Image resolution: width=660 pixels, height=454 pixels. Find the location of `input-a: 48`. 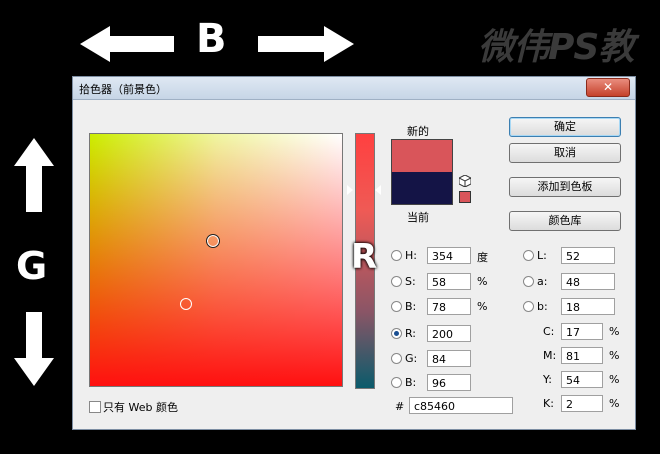

input-a: 48 is located at coordinates (588, 281).